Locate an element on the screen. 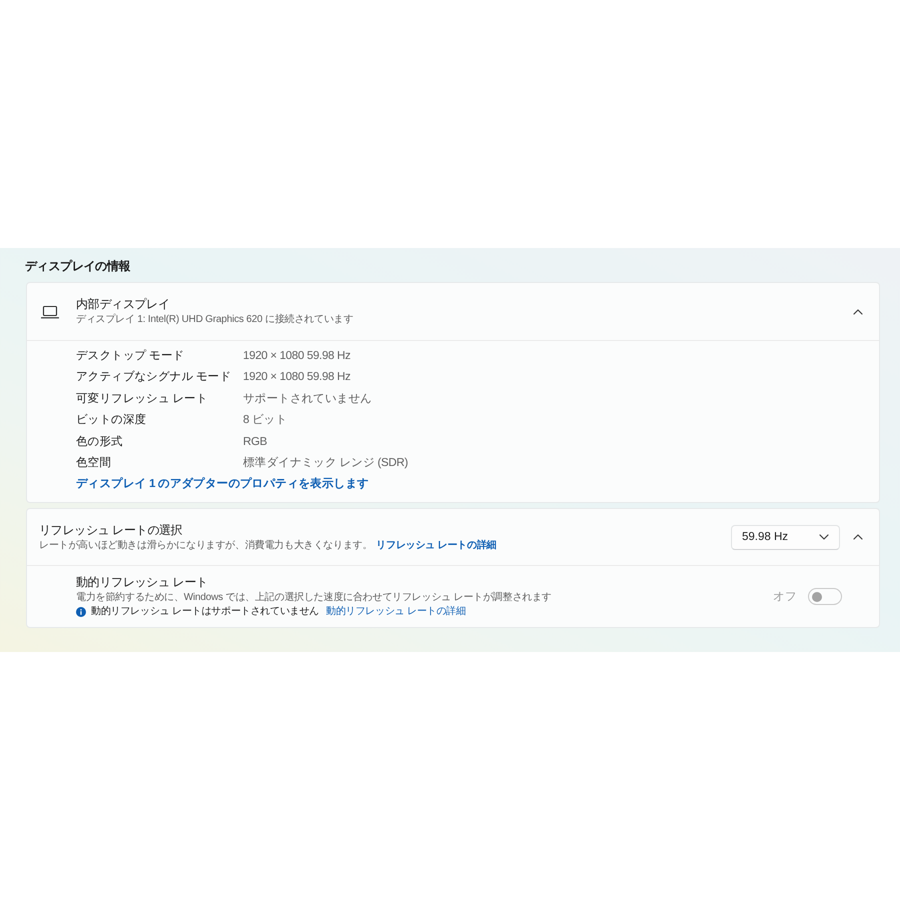  property-label: 色空間 is located at coordinates (94, 463).